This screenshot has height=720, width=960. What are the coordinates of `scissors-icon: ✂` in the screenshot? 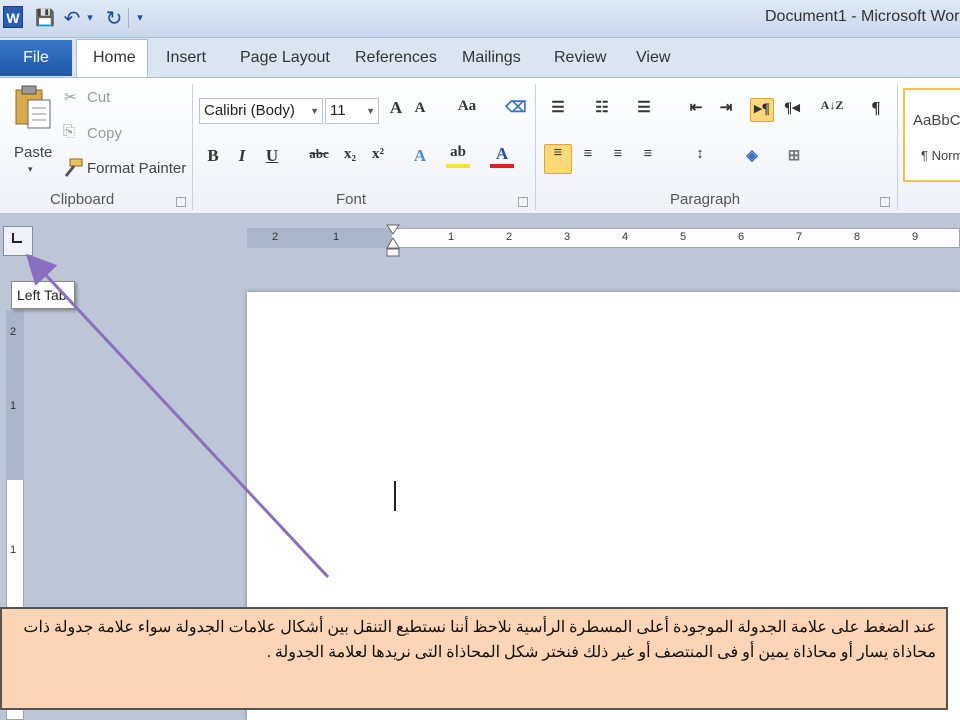 It's located at (70, 97).